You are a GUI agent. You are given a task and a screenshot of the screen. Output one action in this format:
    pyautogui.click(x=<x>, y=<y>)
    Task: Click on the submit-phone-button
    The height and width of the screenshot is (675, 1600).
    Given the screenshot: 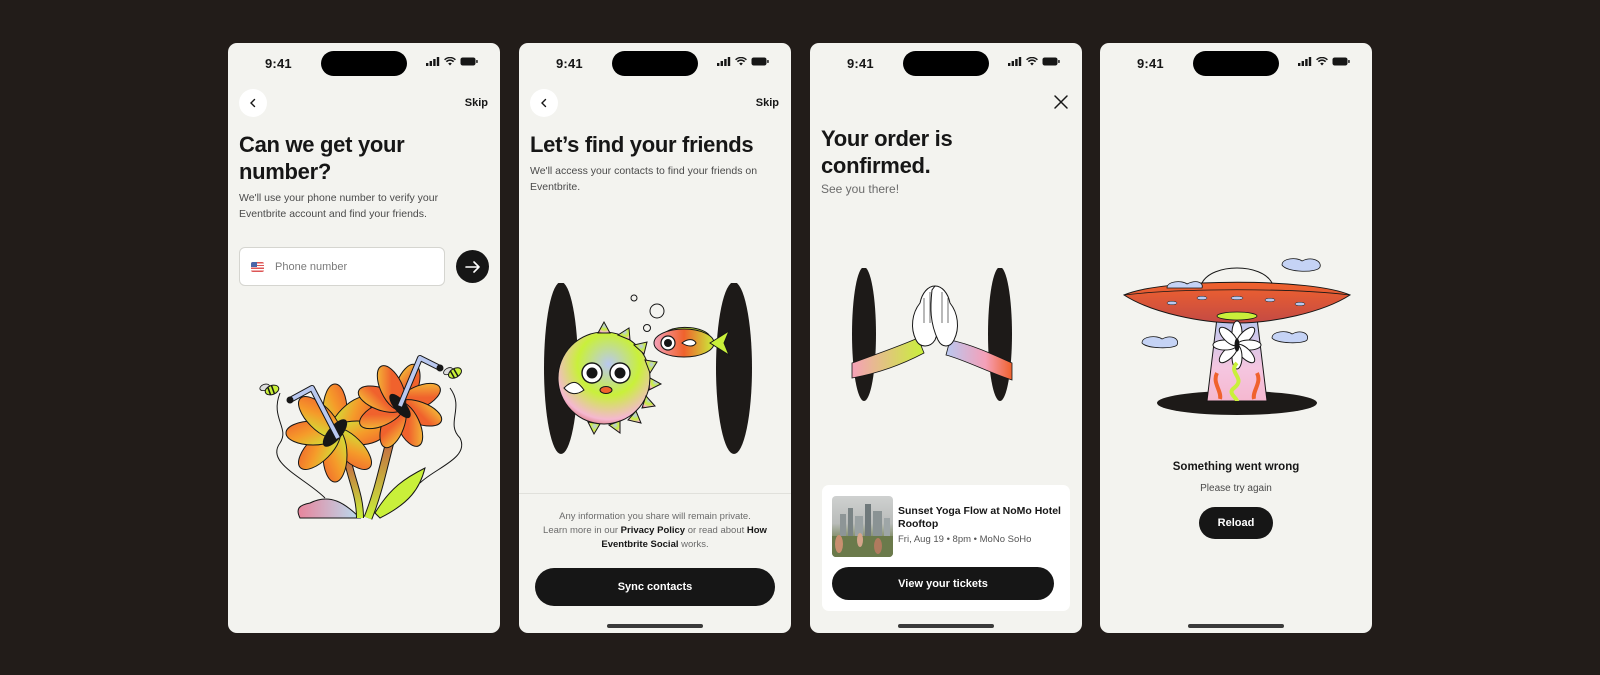 What is the action you would take?
    pyautogui.click(x=472, y=266)
    